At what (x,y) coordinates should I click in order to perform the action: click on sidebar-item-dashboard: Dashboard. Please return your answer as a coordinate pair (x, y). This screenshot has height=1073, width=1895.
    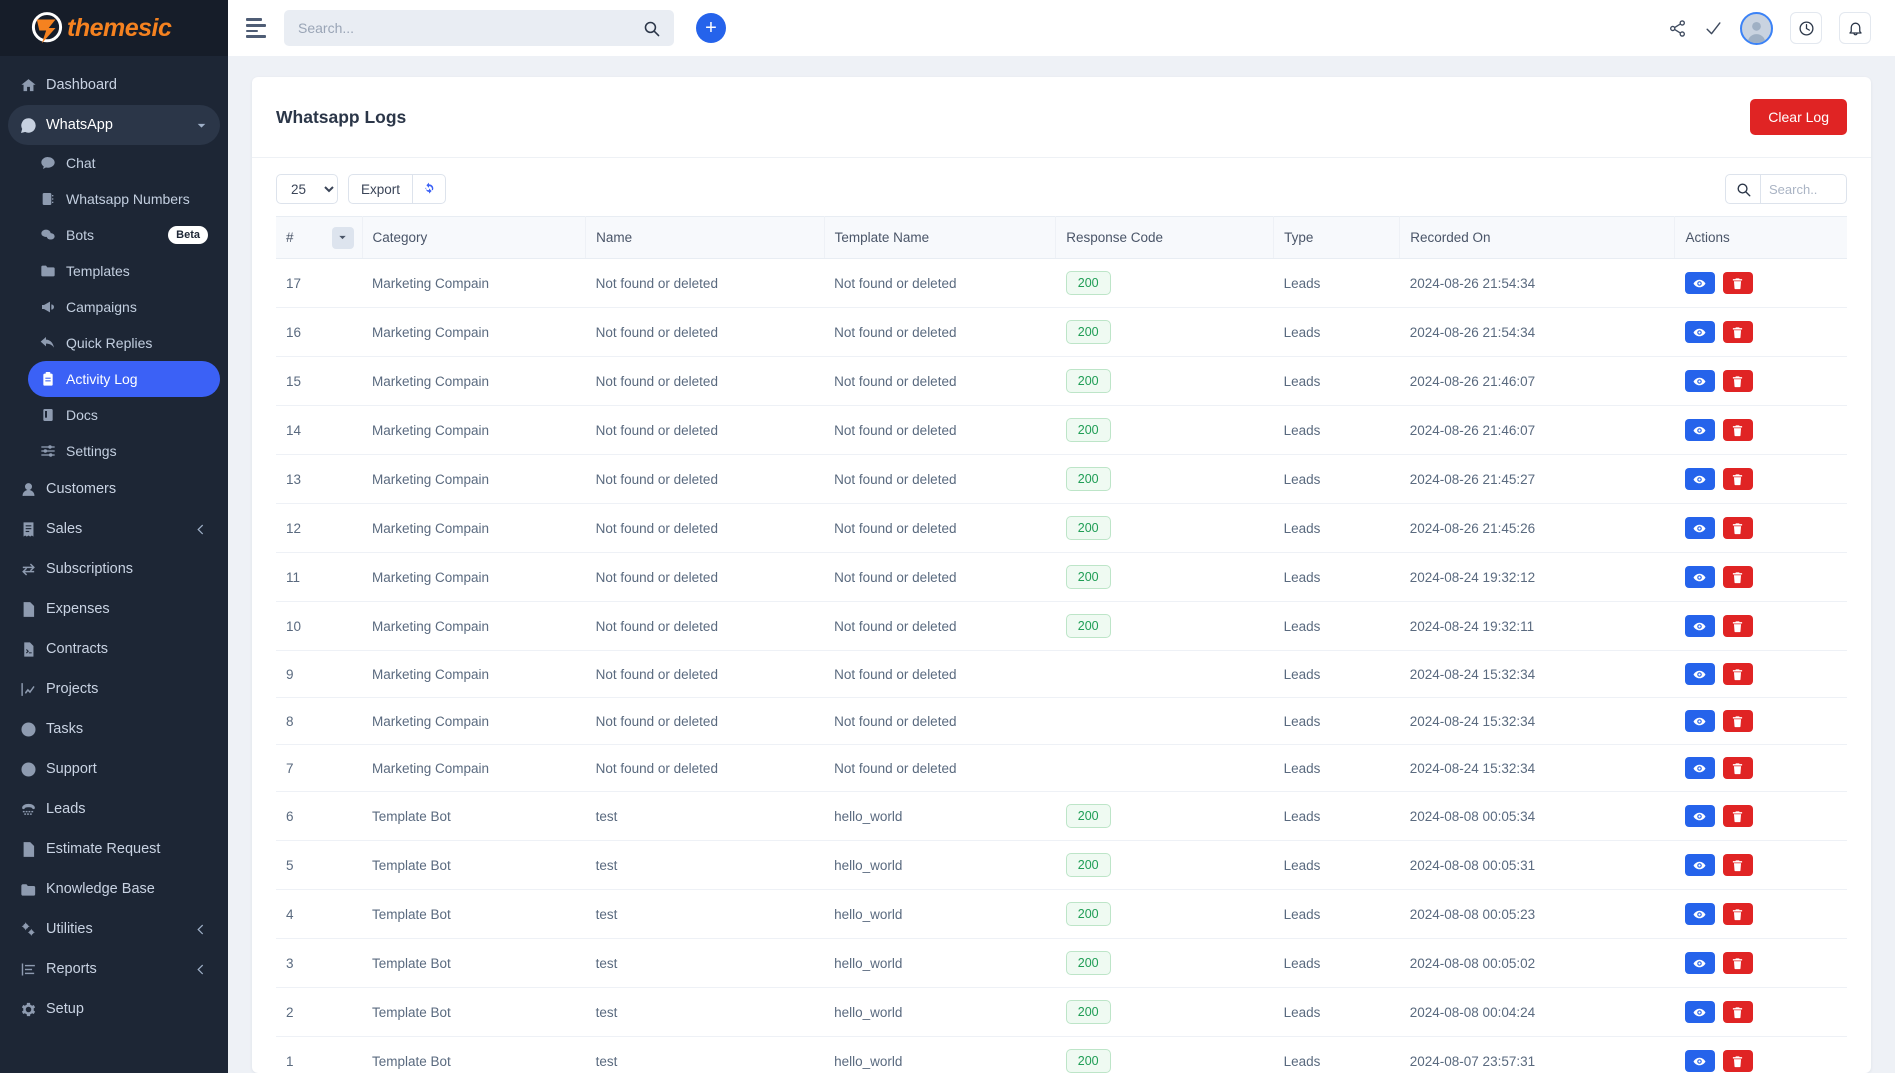
    Looking at the image, I should click on (114, 85).